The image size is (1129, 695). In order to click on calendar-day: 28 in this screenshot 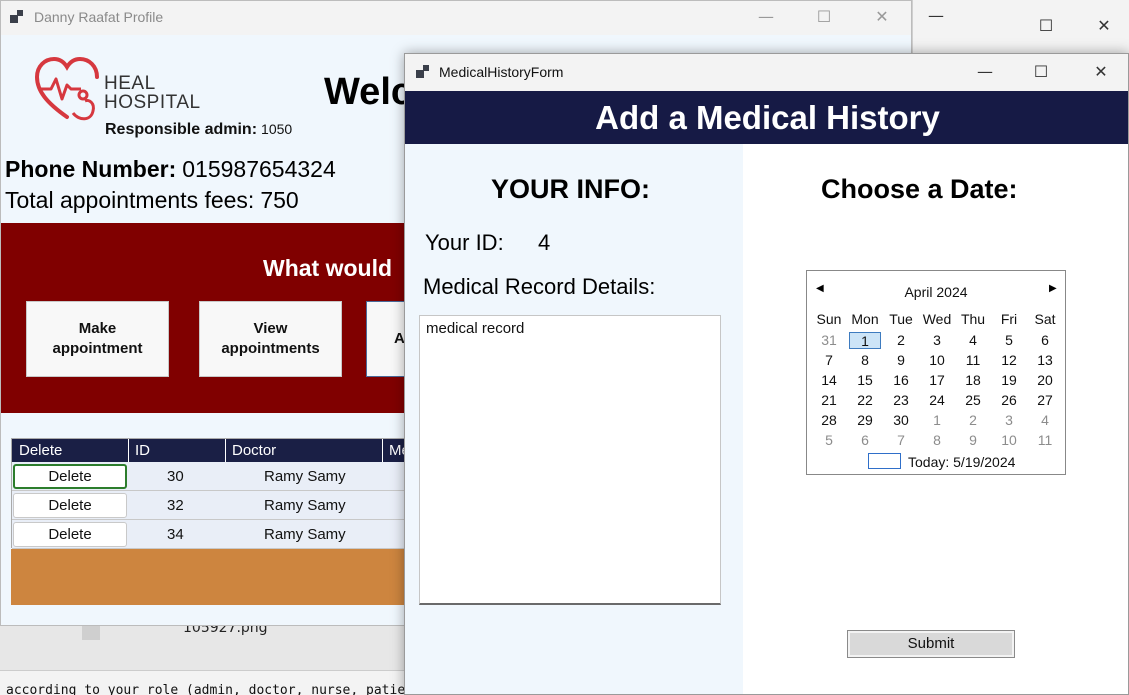, I will do `click(829, 420)`.